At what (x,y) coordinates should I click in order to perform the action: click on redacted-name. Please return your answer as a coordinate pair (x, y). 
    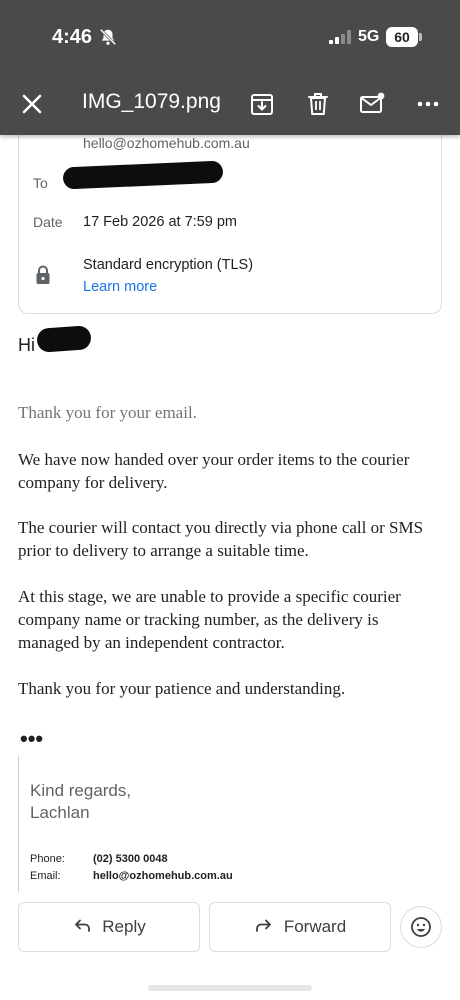
    Looking at the image, I should click on (64, 339).